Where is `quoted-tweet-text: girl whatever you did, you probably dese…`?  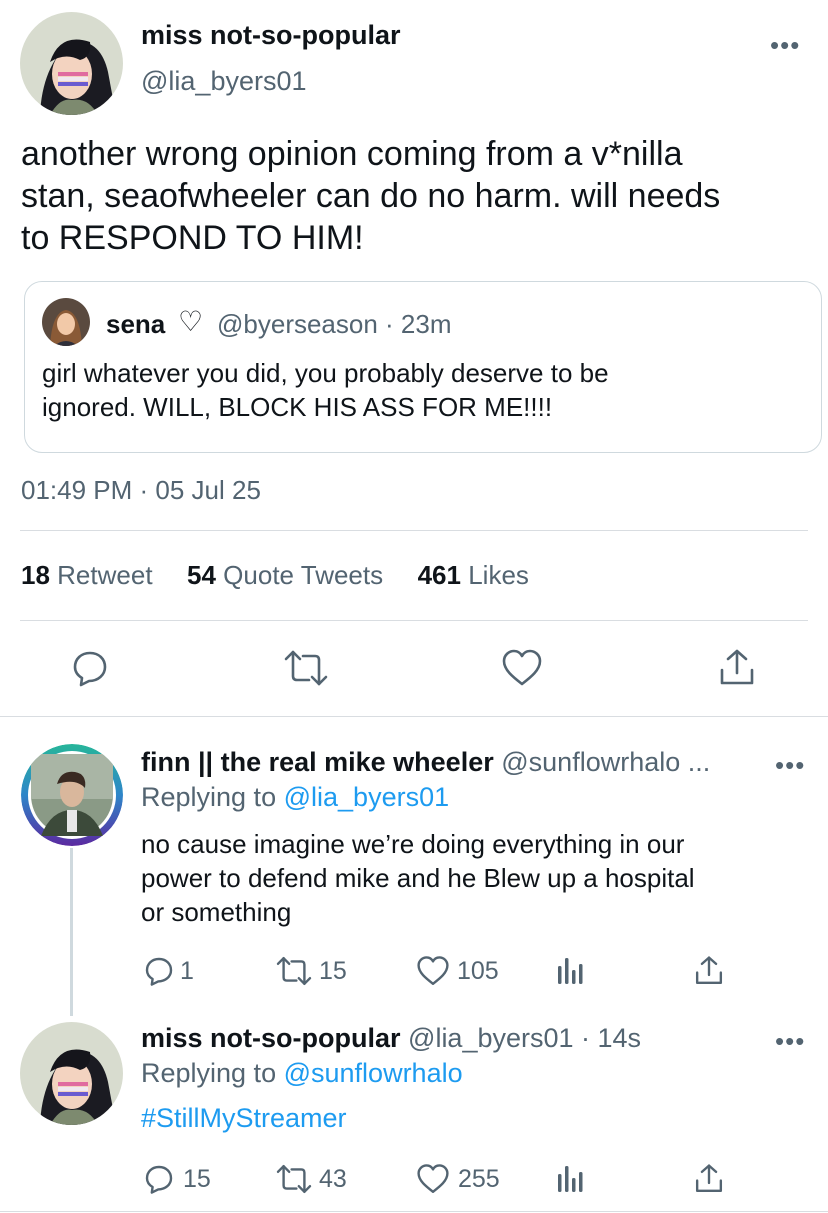
quoted-tweet-text: girl whatever you did, you probably dese… is located at coordinates (325, 390).